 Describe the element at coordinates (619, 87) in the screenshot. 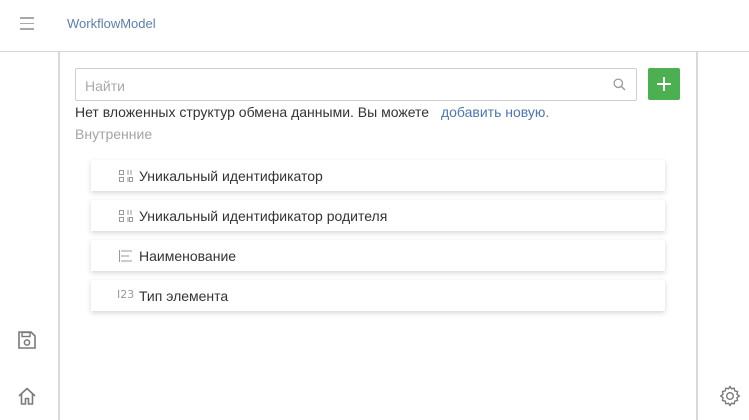

I see `search-icon` at that location.